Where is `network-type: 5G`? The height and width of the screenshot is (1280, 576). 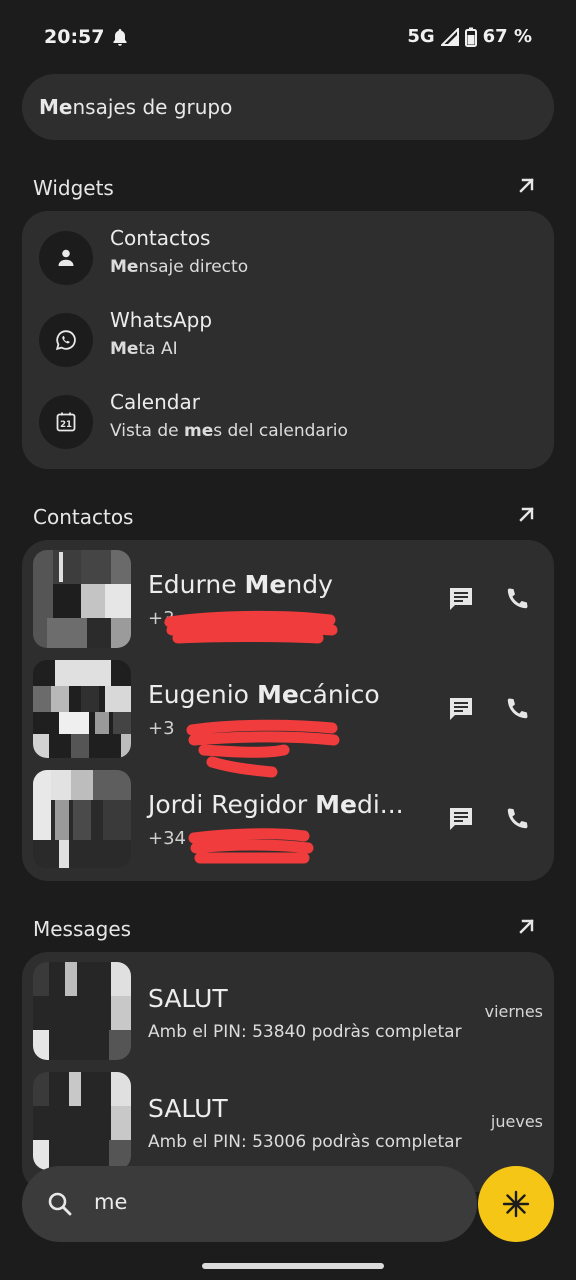 network-type: 5G is located at coordinates (421, 36).